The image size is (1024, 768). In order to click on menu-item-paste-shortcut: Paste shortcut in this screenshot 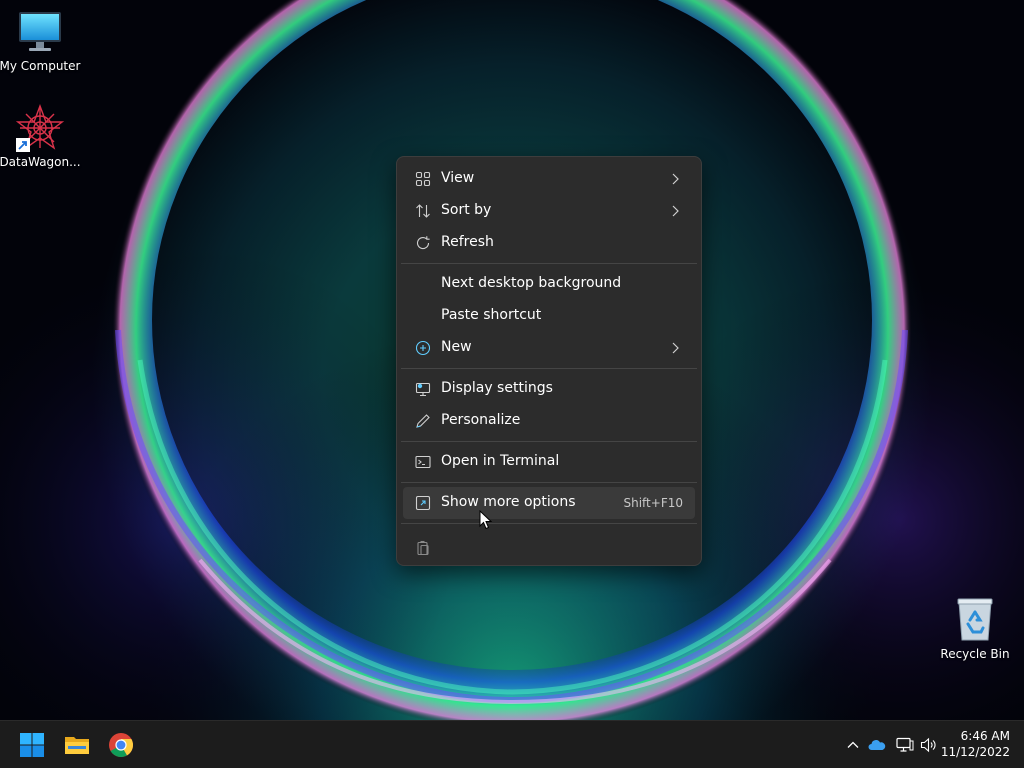, I will do `click(549, 316)`.